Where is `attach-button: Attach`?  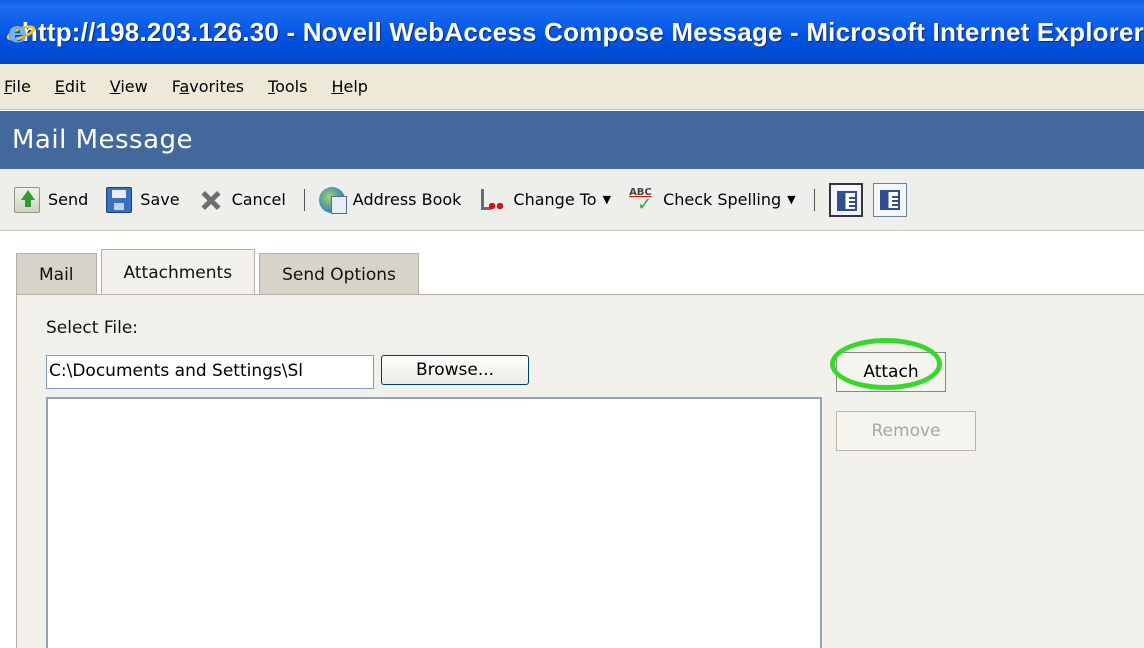
attach-button: Attach is located at coordinates (891, 372).